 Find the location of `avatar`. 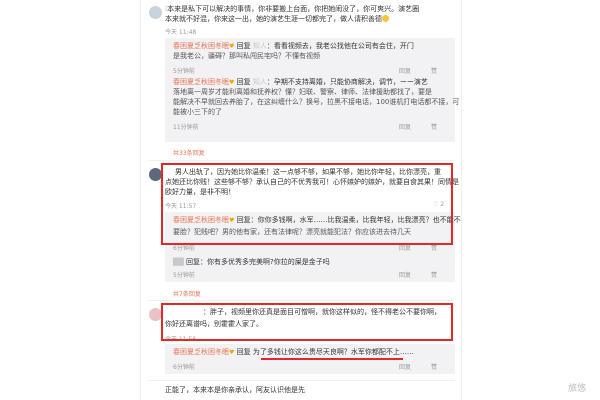

avatar is located at coordinates (155, 12).